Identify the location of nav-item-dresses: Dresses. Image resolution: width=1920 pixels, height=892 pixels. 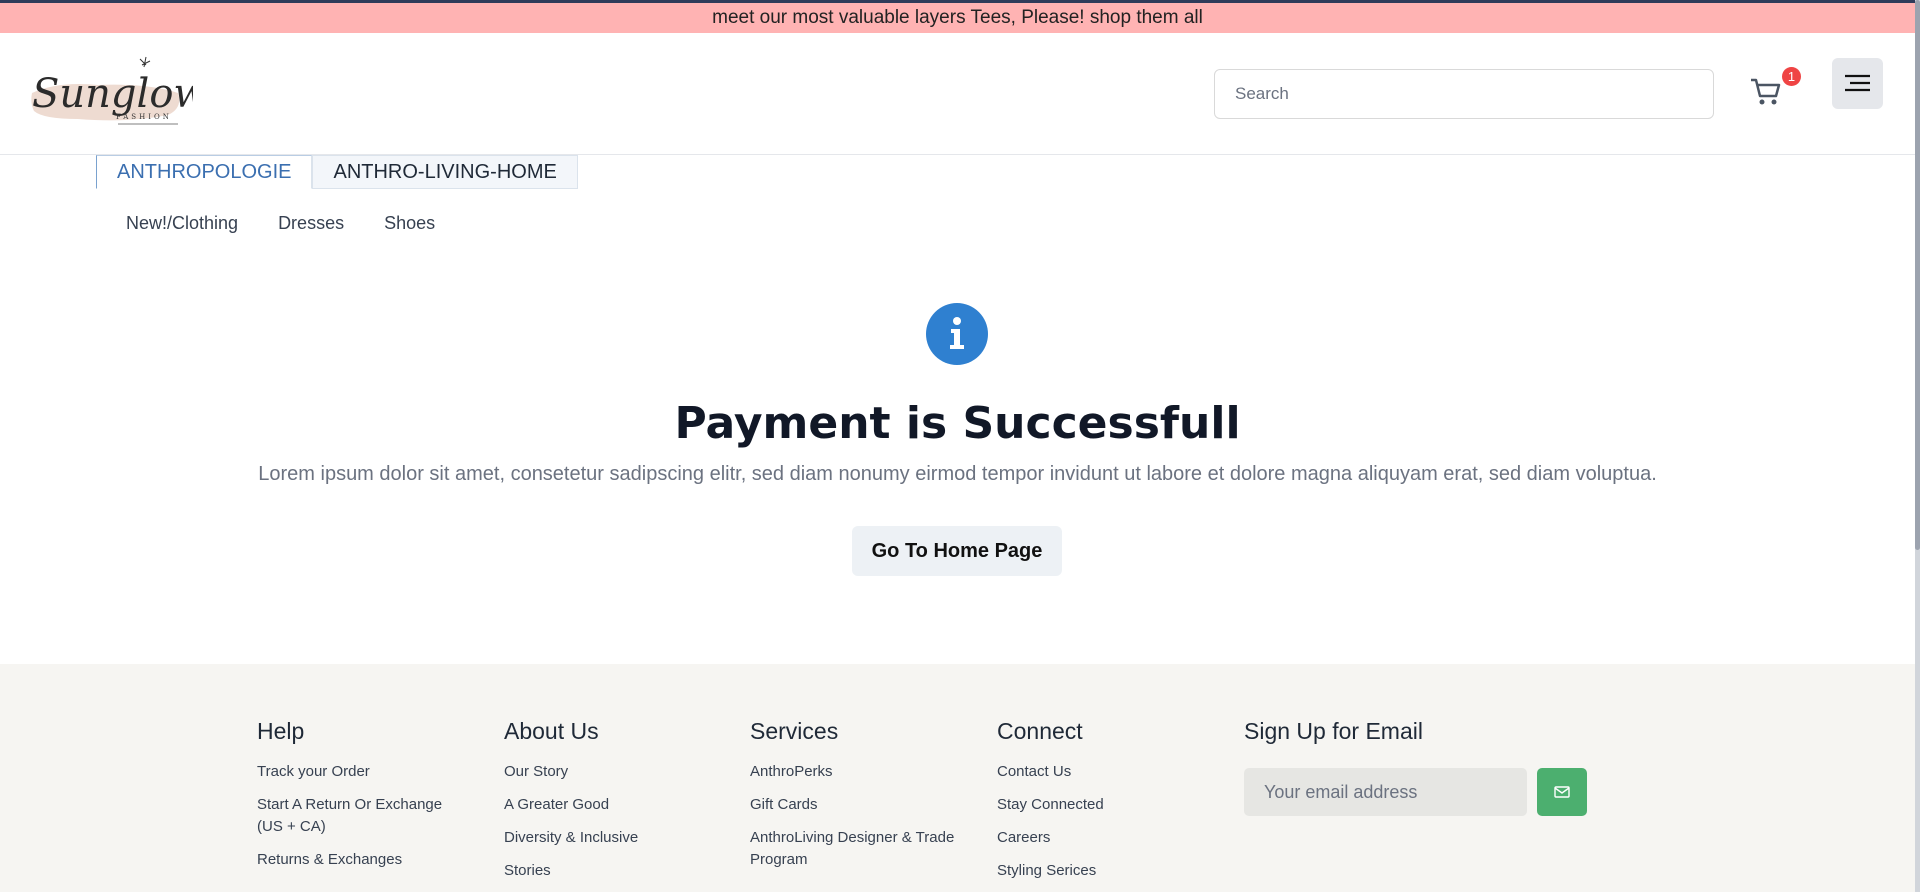
(311, 223).